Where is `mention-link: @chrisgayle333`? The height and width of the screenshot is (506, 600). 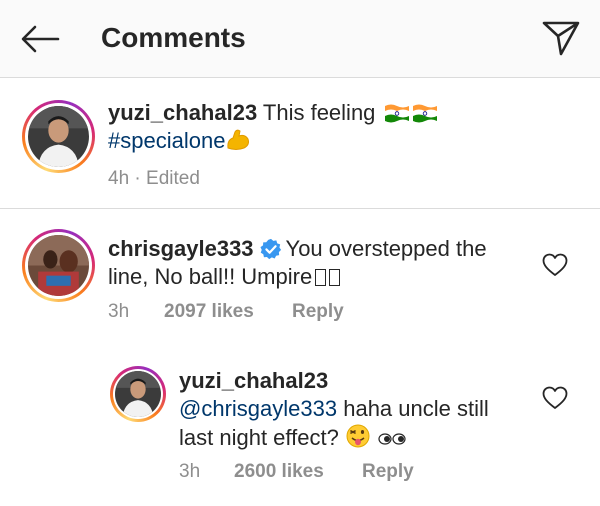 mention-link: @chrisgayle333 is located at coordinates (258, 408).